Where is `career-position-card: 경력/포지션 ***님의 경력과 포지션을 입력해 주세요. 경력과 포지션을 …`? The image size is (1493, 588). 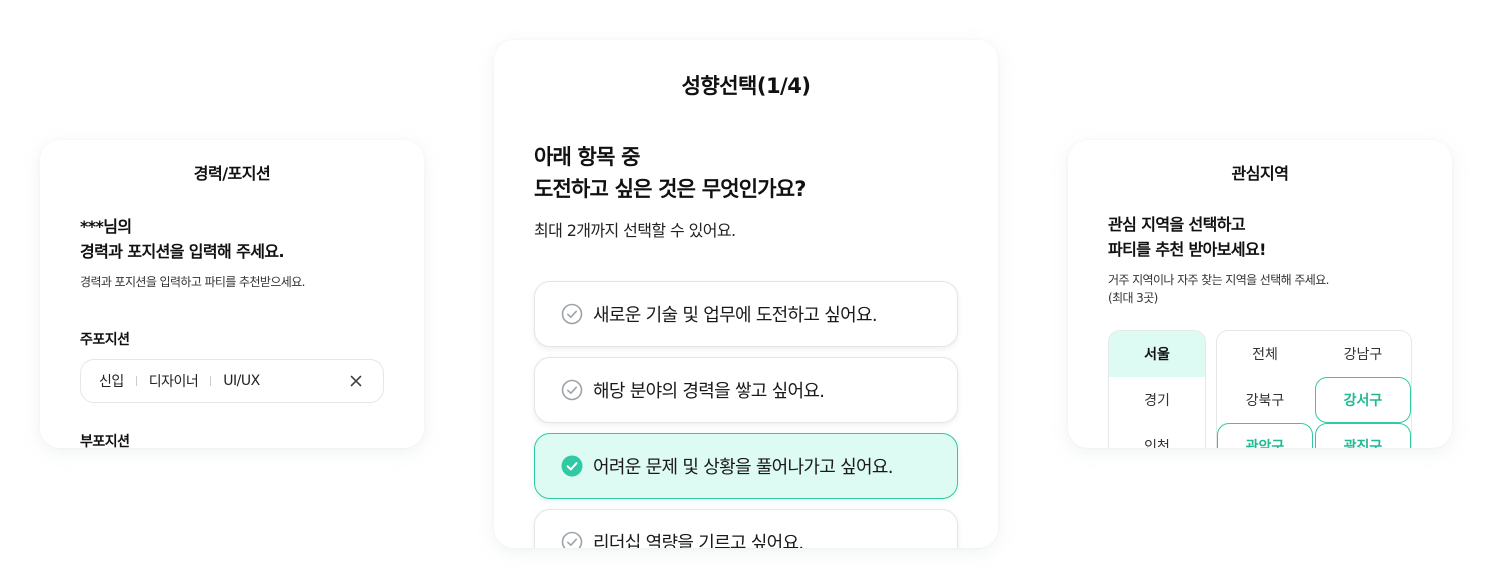 career-position-card: 경력/포지션 ***님의 경력과 포지션을 입력해 주세요. 경력과 포지션을 … is located at coordinates (232, 294).